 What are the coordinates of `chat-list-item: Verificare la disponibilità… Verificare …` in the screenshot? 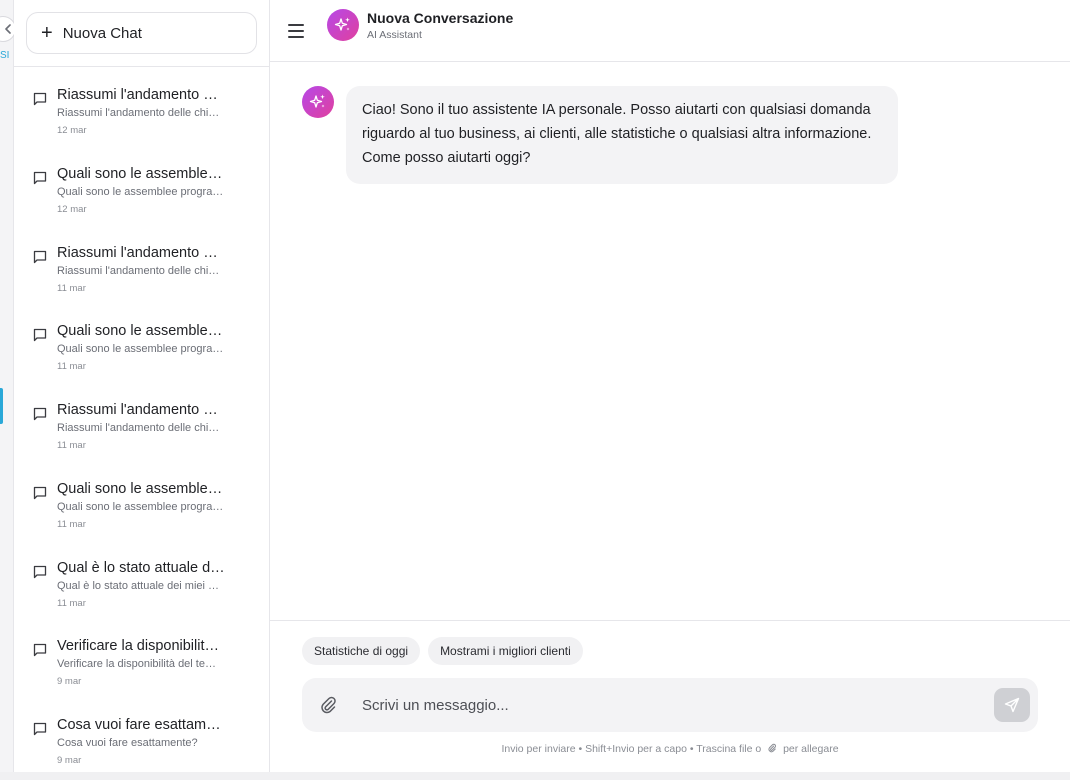 It's located at (141, 665).